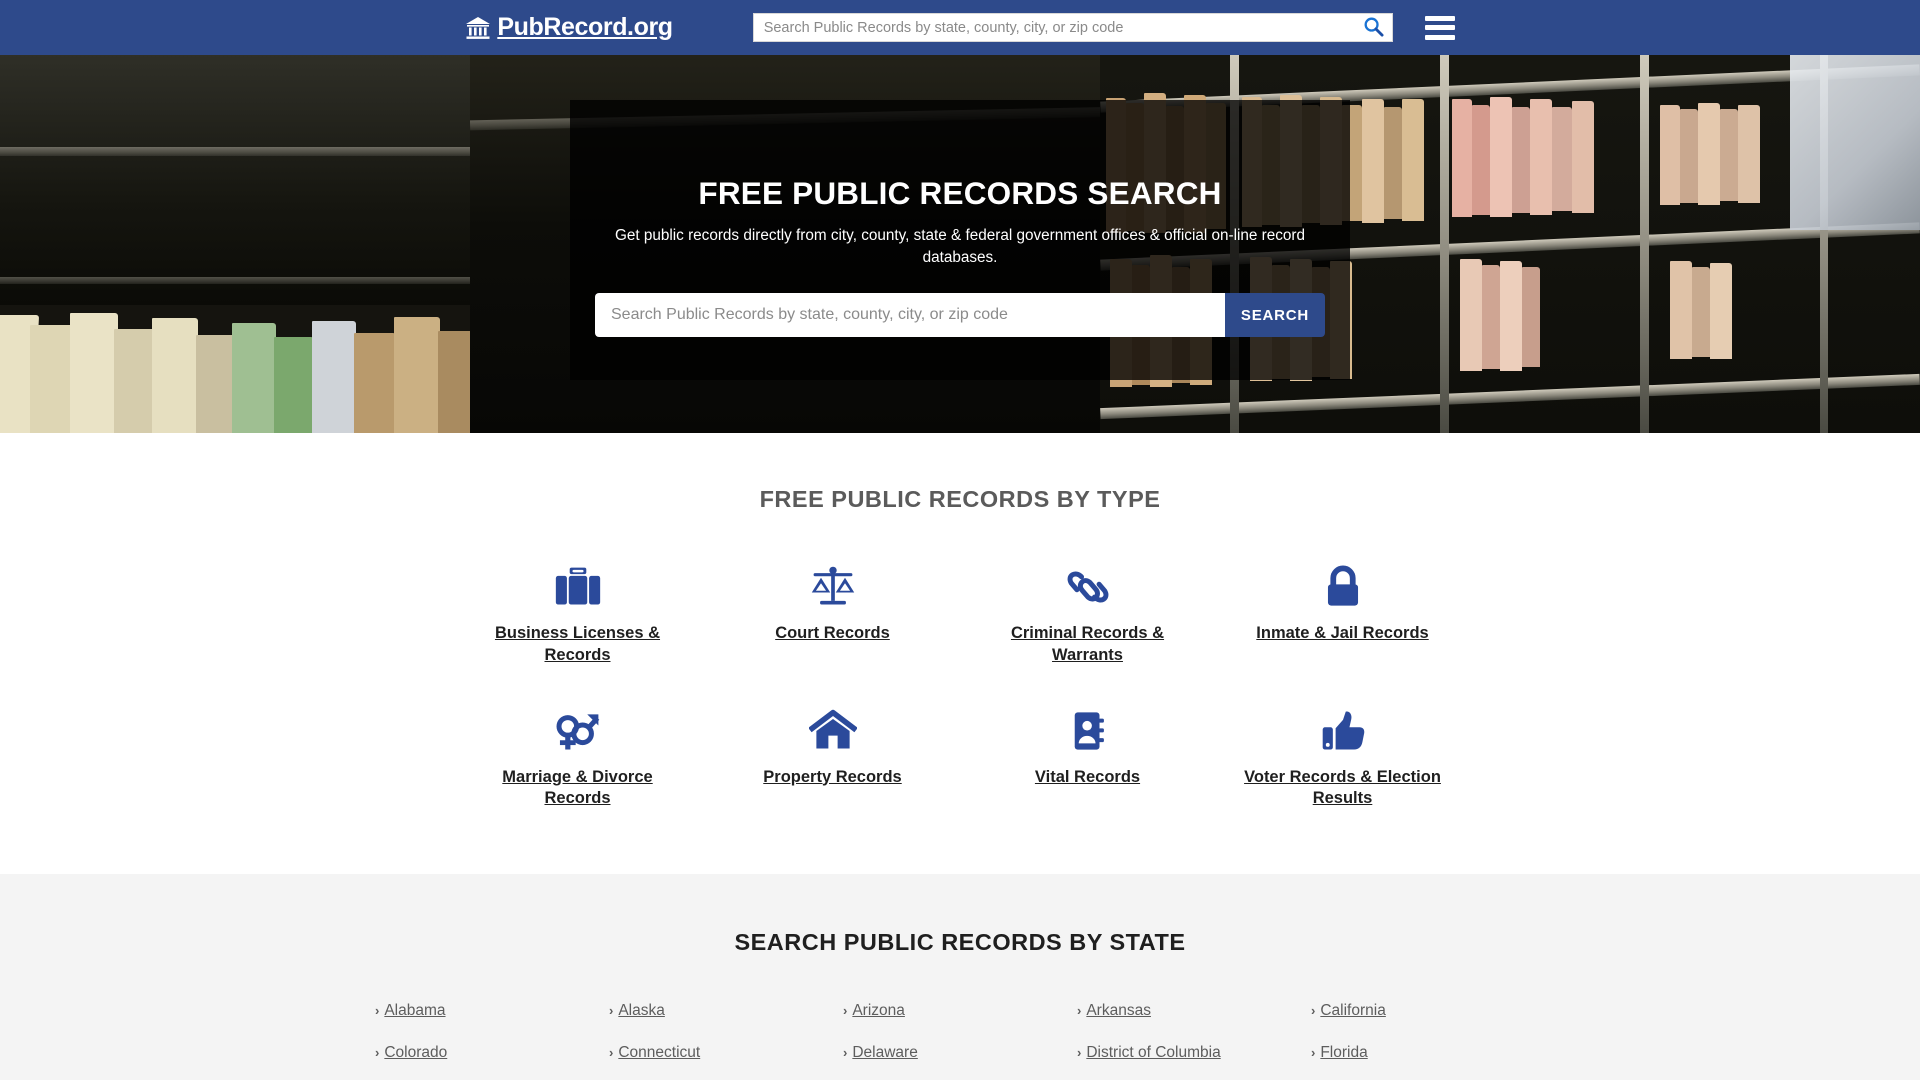 The height and width of the screenshot is (1080, 1920). Describe the element at coordinates (585, 27) in the screenshot. I see `brand-name: PubRecord.org` at that location.